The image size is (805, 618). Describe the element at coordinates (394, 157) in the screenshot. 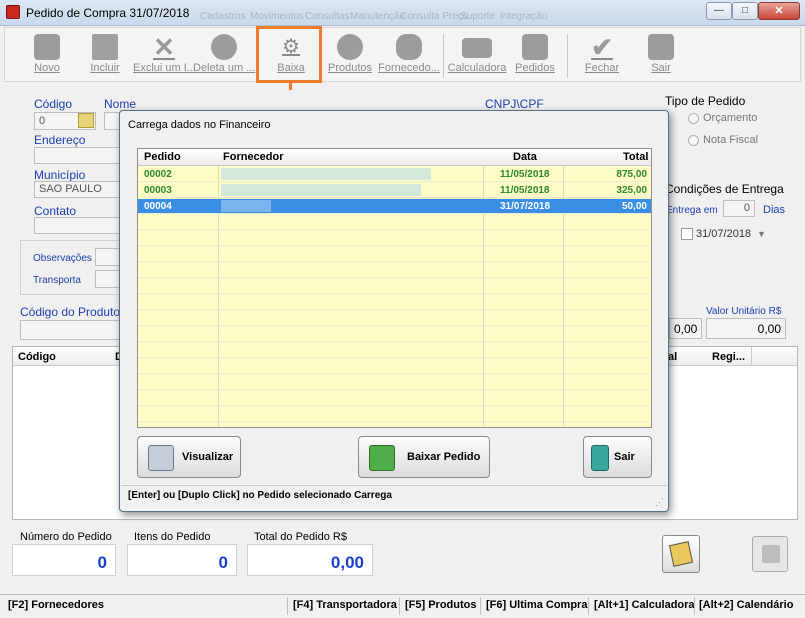

I see `pedidos-grid-header: Pedido Fornecedor Data Total` at that location.